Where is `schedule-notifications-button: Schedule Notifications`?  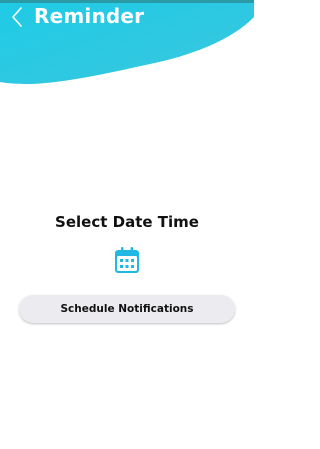
schedule-notifications-button: Schedule Notifications is located at coordinates (127, 309).